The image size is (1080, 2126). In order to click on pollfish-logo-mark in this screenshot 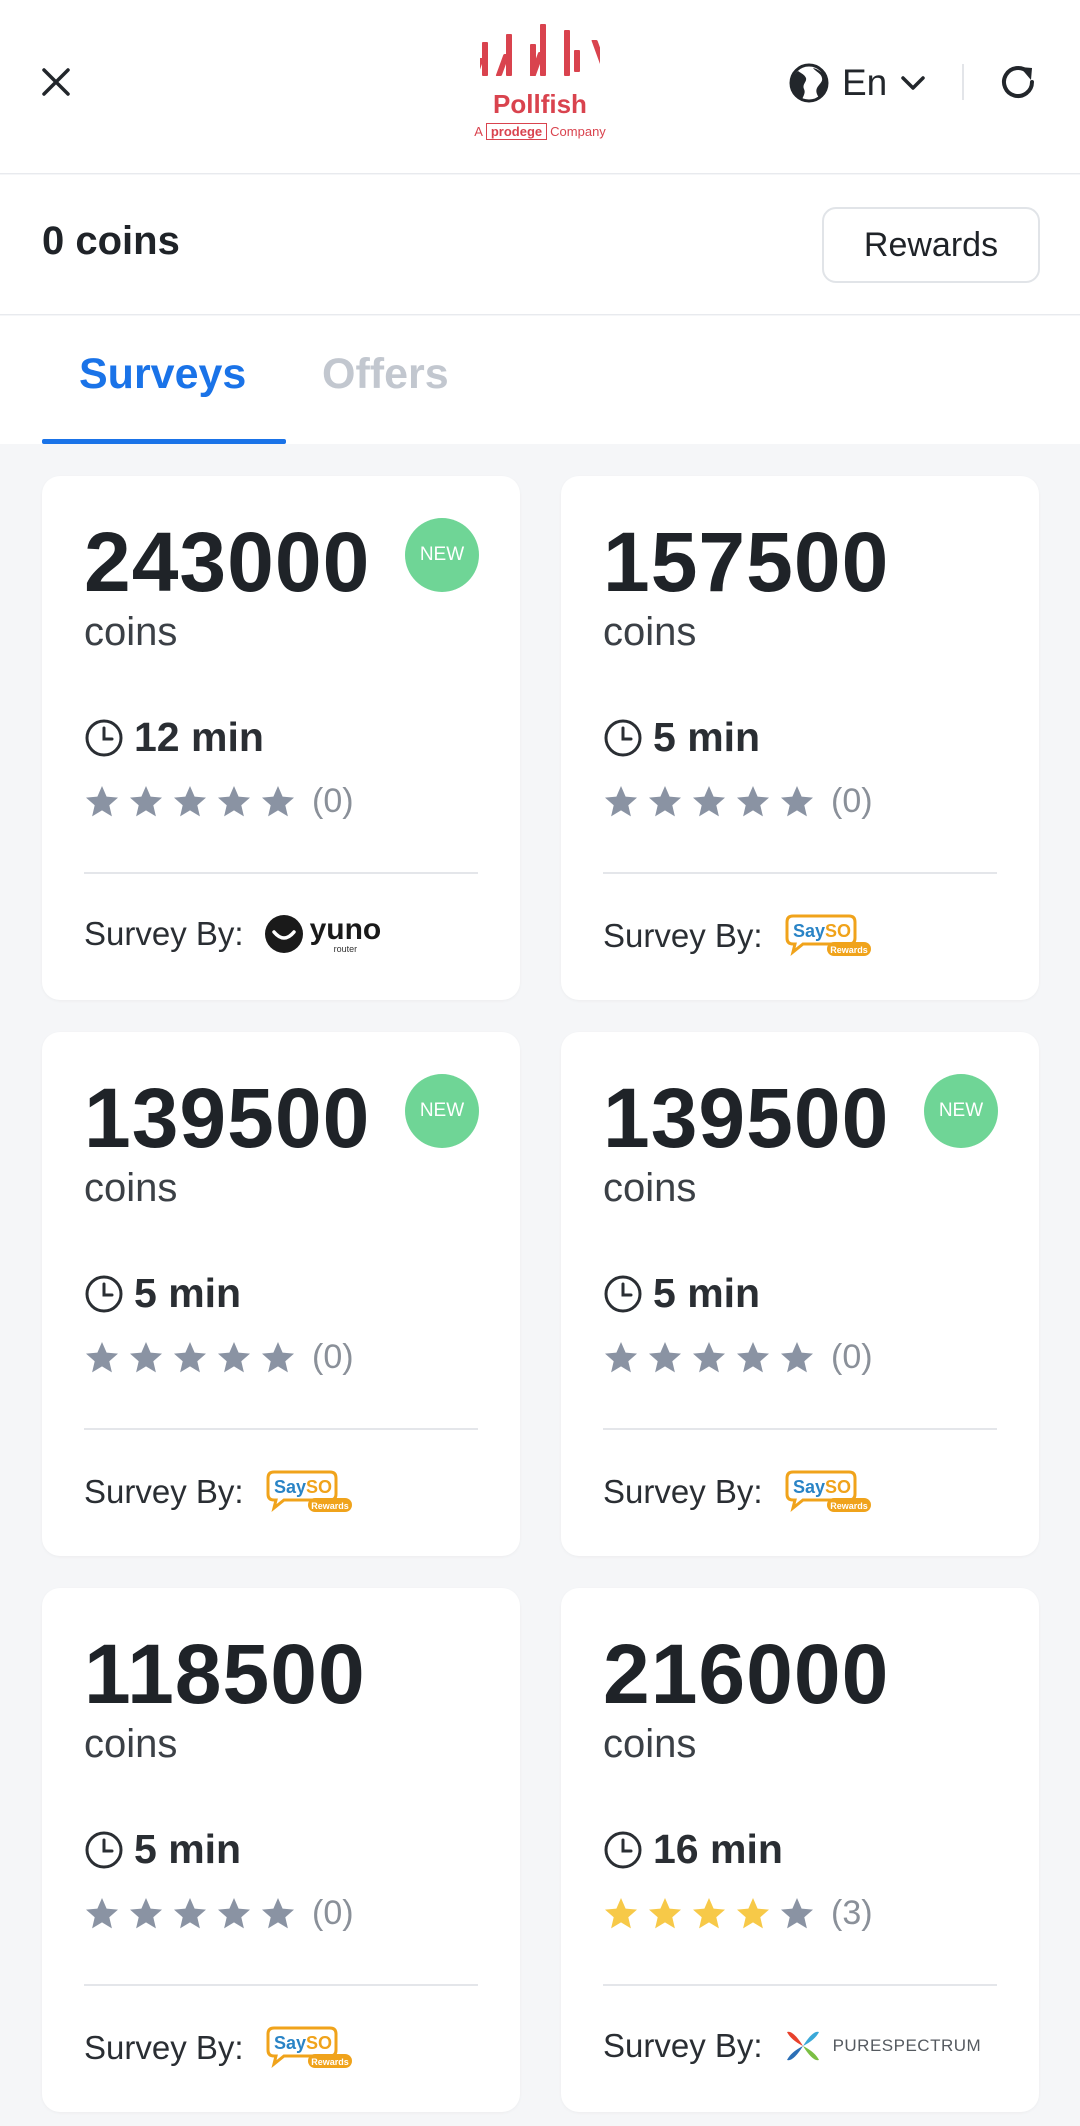, I will do `click(539, 50)`.